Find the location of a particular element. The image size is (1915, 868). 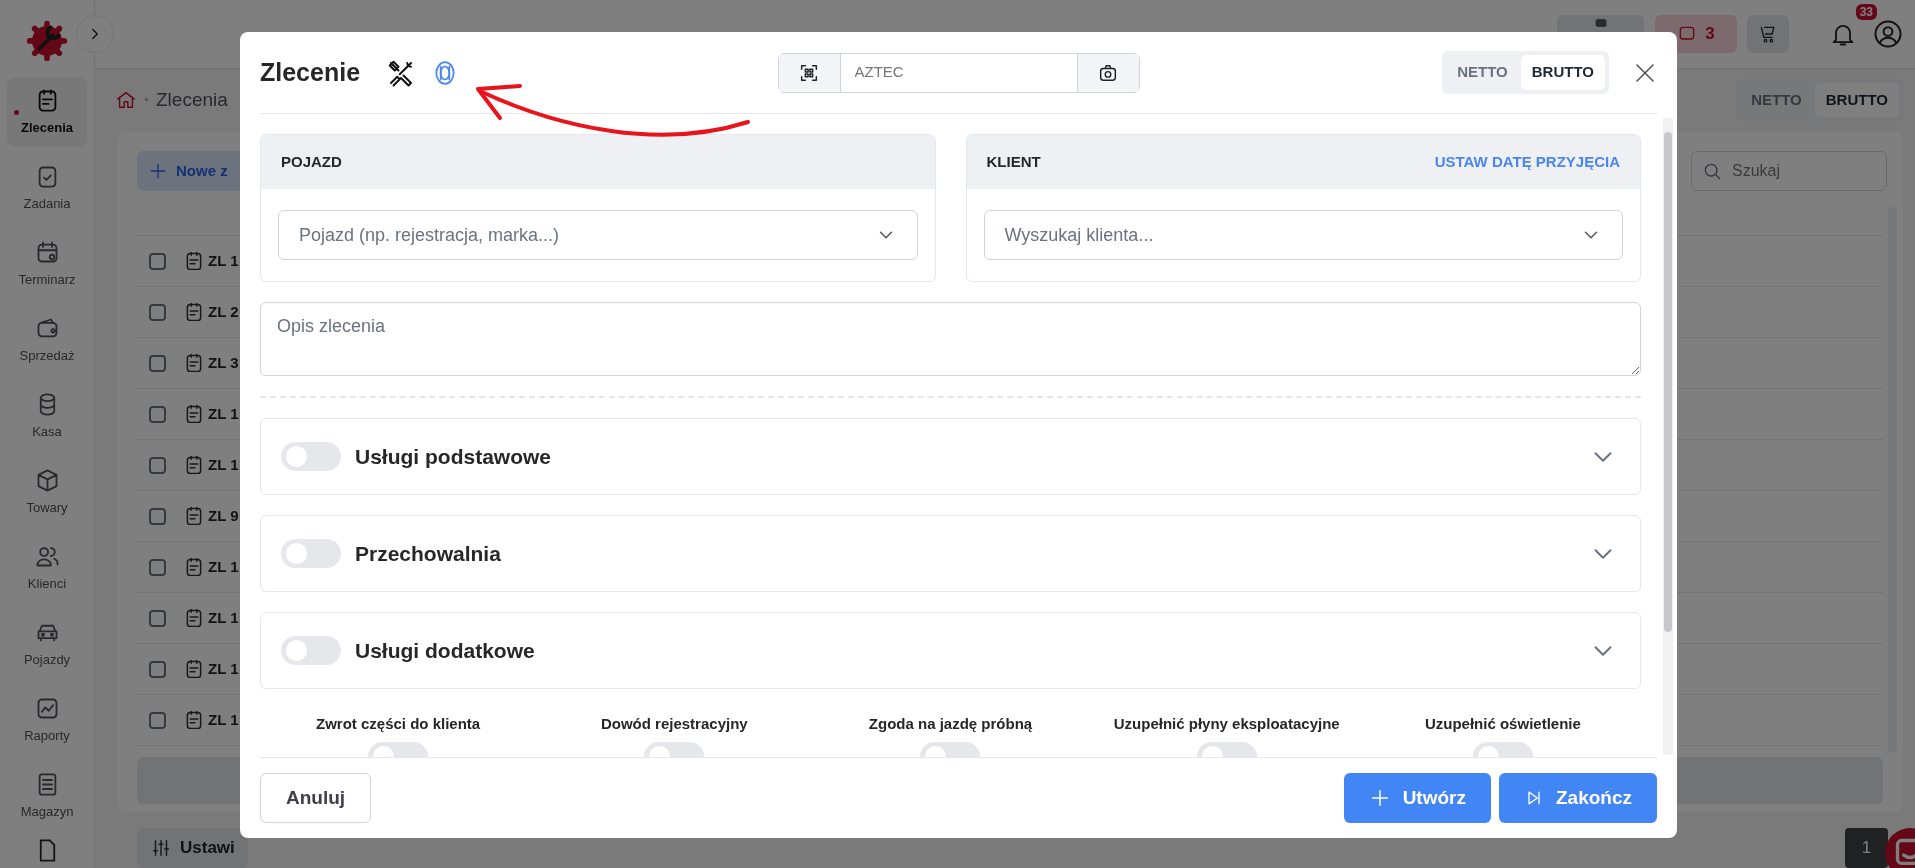

sidebar-item: Zlecenia is located at coordinates (47, 112).